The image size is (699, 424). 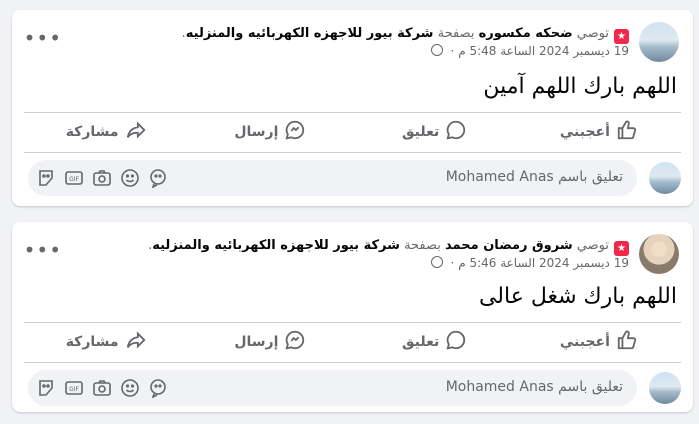 What do you see at coordinates (509, 245) in the screenshot?
I see `author-name: شروق رمضان محمد` at bounding box center [509, 245].